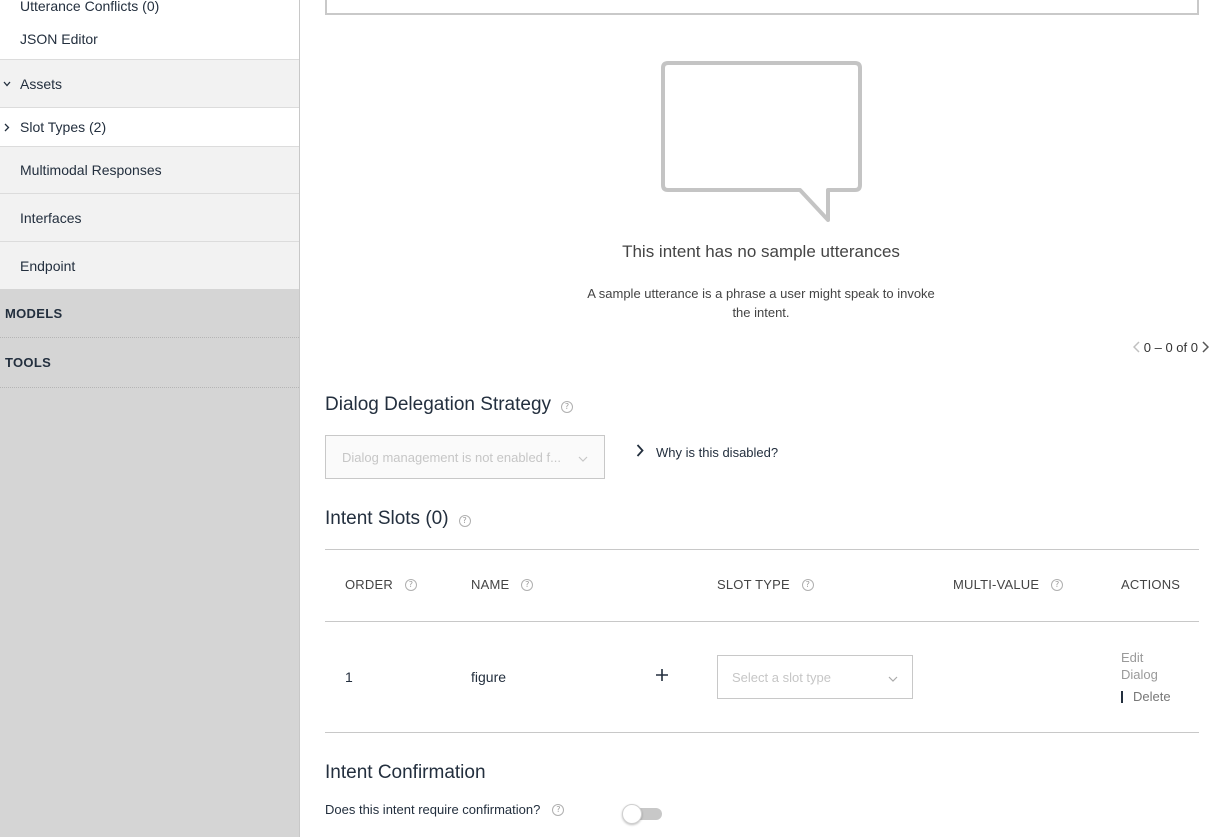 Image resolution: width=1222 pixels, height=837 pixels. What do you see at coordinates (762, 7) in the screenshot?
I see `utterance-input-box` at bounding box center [762, 7].